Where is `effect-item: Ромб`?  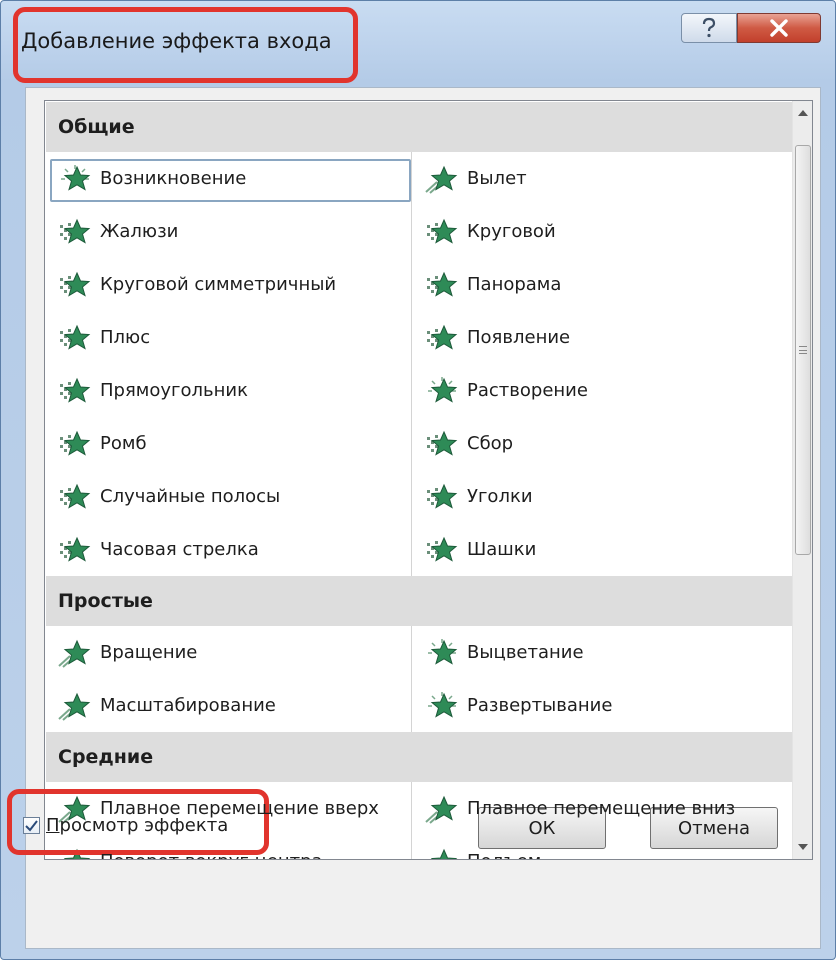 effect-item: Ромб is located at coordinates (228, 443).